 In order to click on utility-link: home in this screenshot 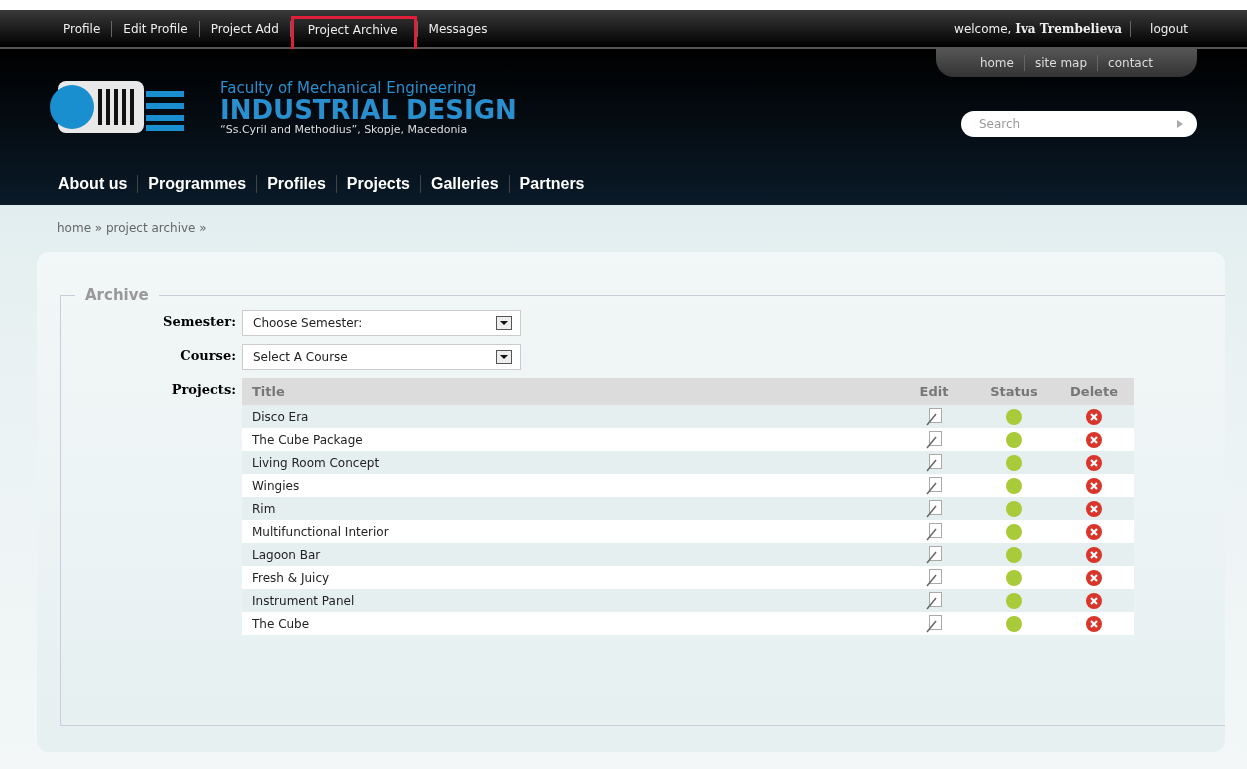, I will do `click(996, 63)`.